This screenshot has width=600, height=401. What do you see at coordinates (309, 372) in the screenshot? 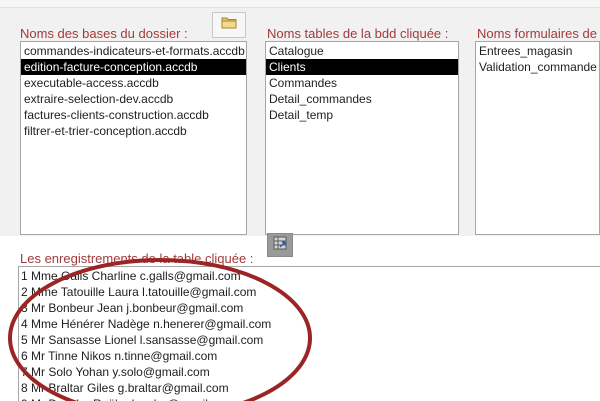
I see `record-row: 7 Mr Solo Yohan y.solo@gmail.com` at bounding box center [309, 372].